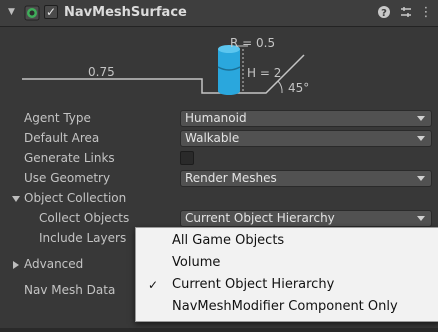 The width and height of the screenshot is (438, 332). What do you see at coordinates (16, 199) in the screenshot?
I see `object-collection-fold-icon` at bounding box center [16, 199].